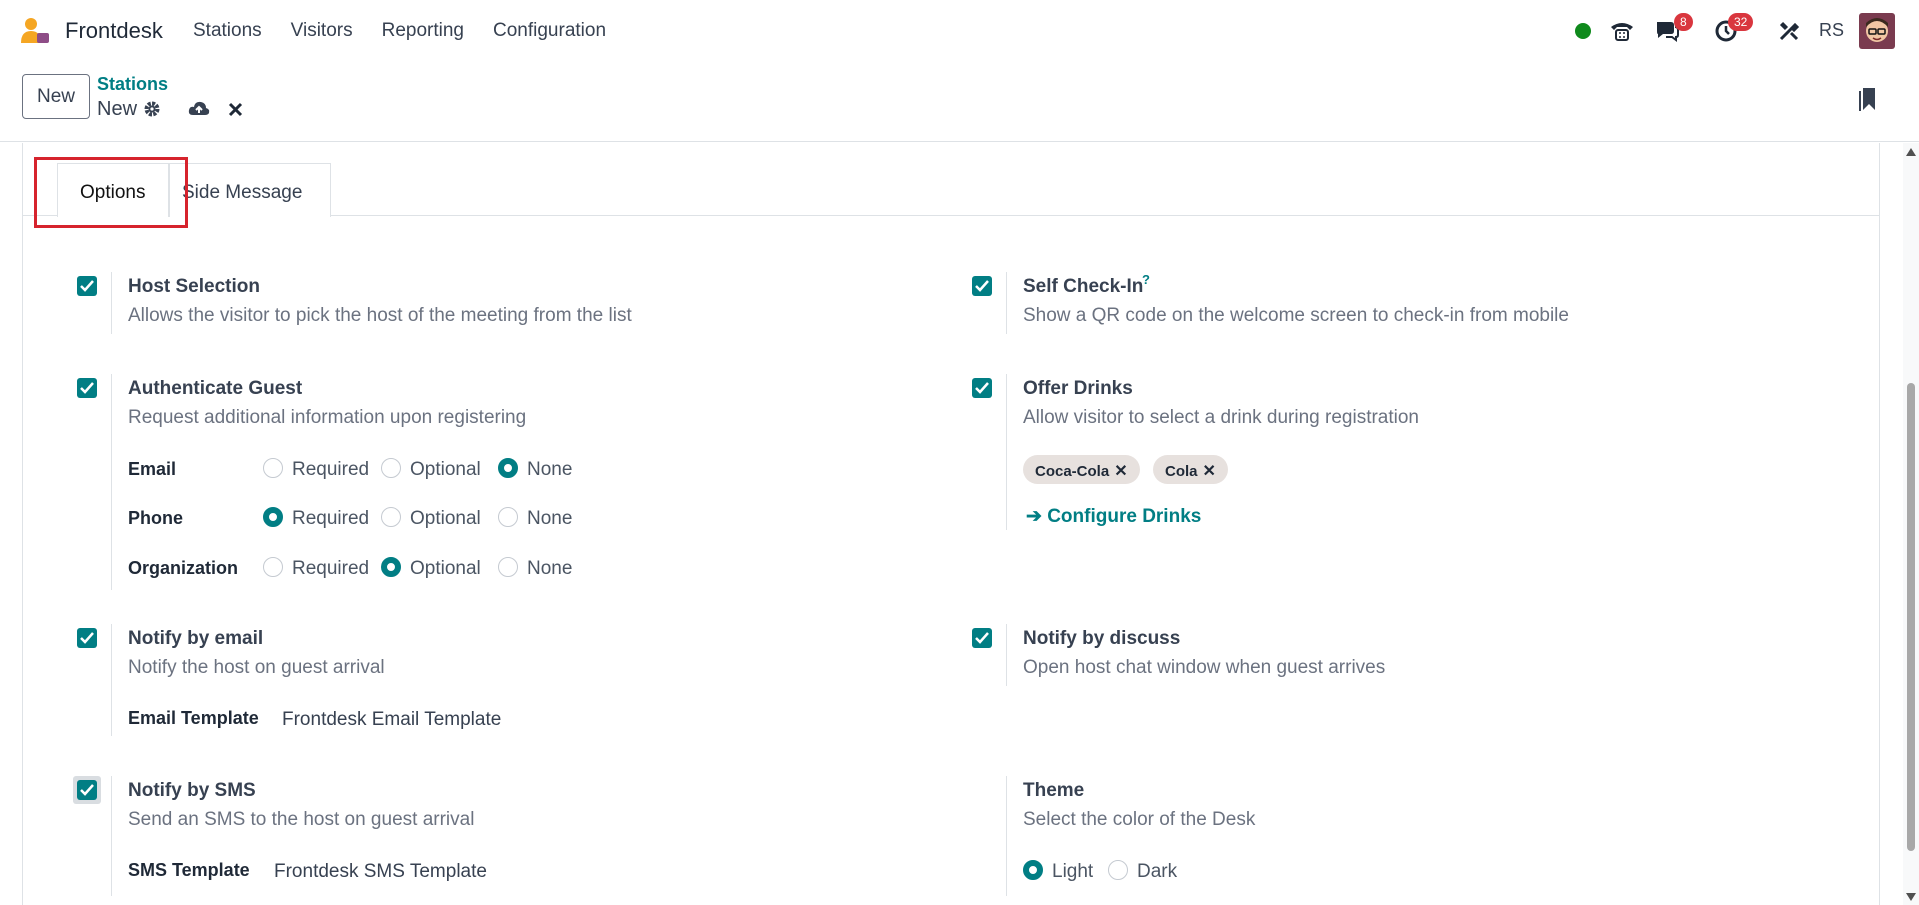  What do you see at coordinates (199, 109) in the screenshot?
I see `save-cloud-icon` at bounding box center [199, 109].